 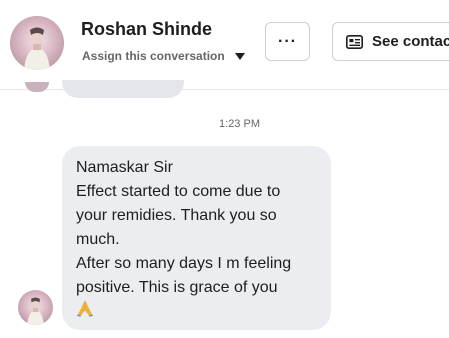 I want to click on caret-down-icon, so click(x=239, y=56).